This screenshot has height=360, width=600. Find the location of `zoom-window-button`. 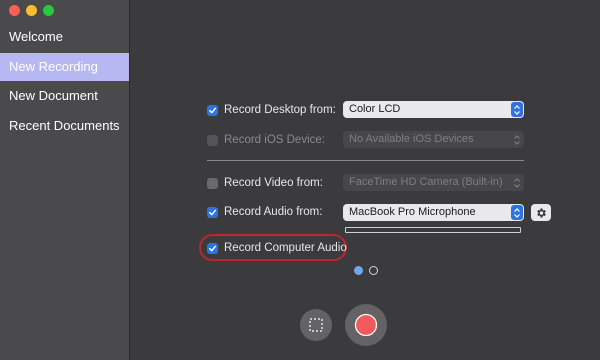

zoom-window-button is located at coordinates (48, 10).